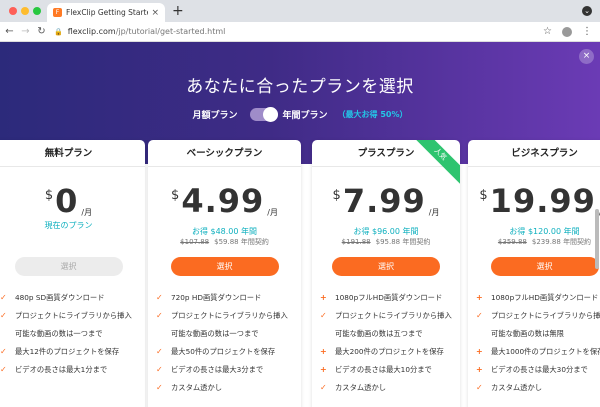  What do you see at coordinates (13, 11) in the screenshot?
I see `close-window-button` at bounding box center [13, 11].